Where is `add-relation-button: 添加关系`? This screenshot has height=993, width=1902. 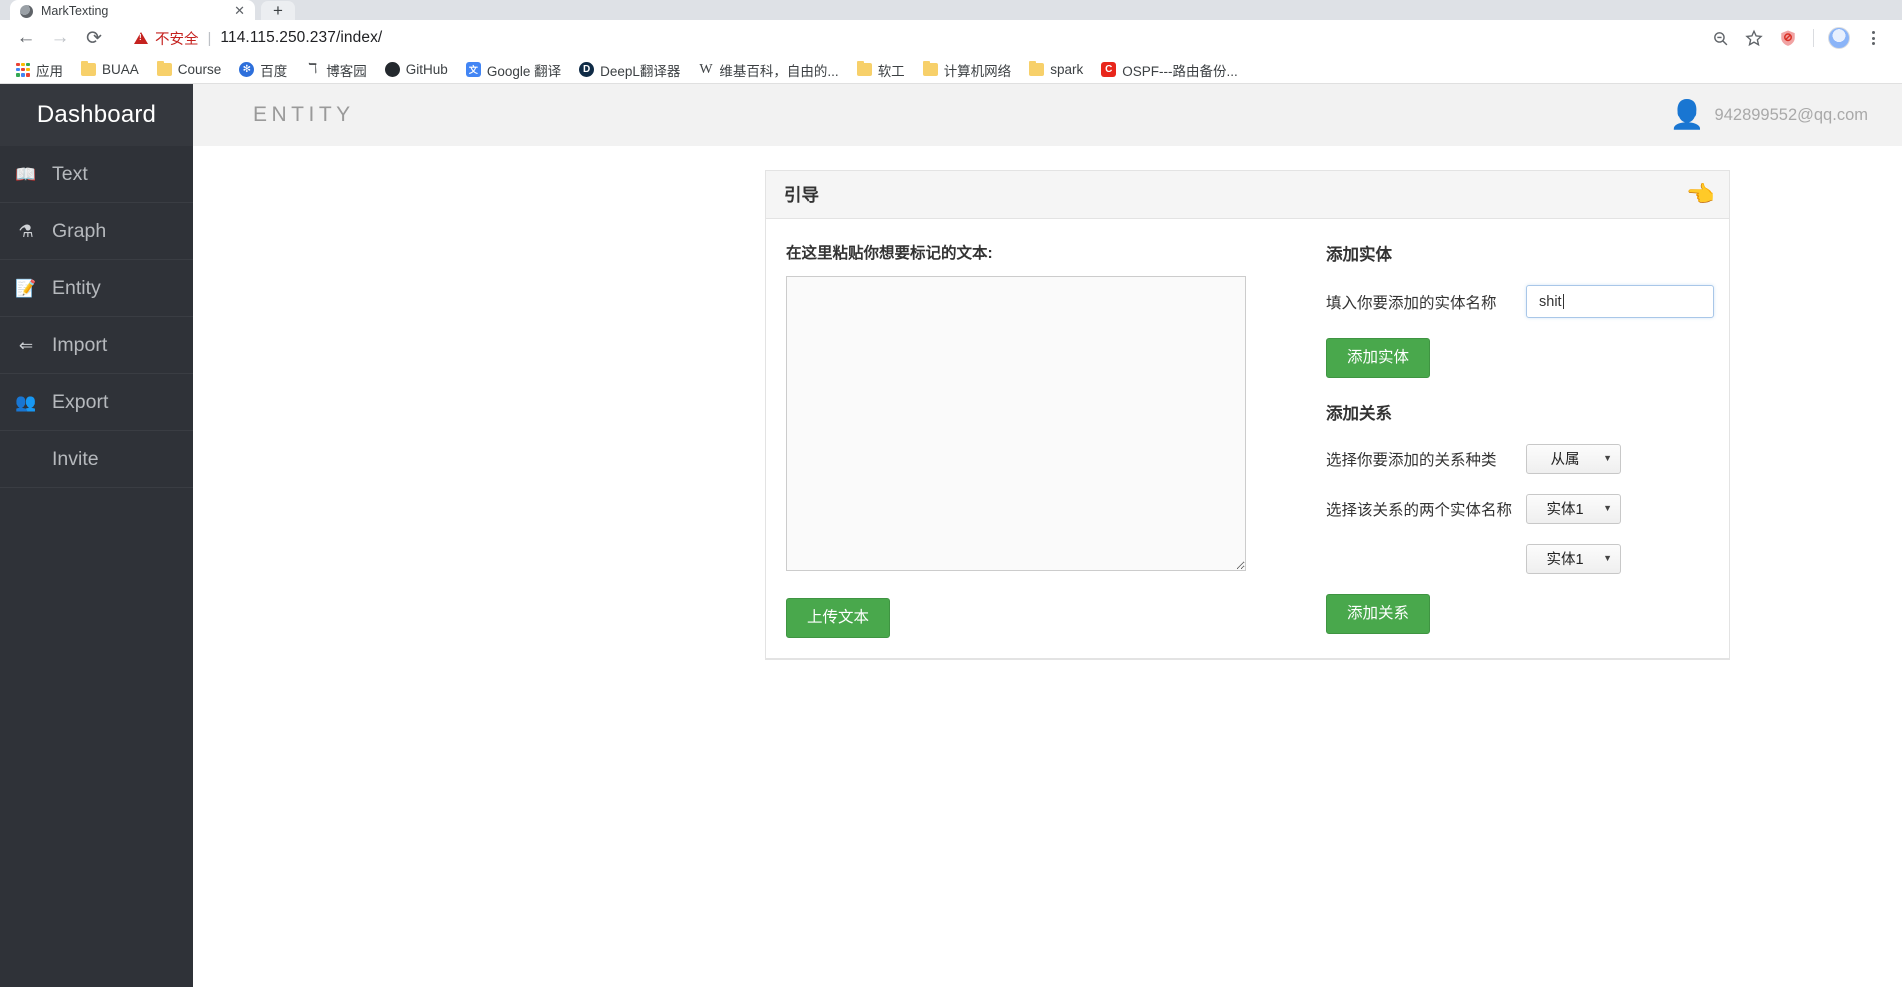
add-relation-button: 添加关系 is located at coordinates (1378, 613).